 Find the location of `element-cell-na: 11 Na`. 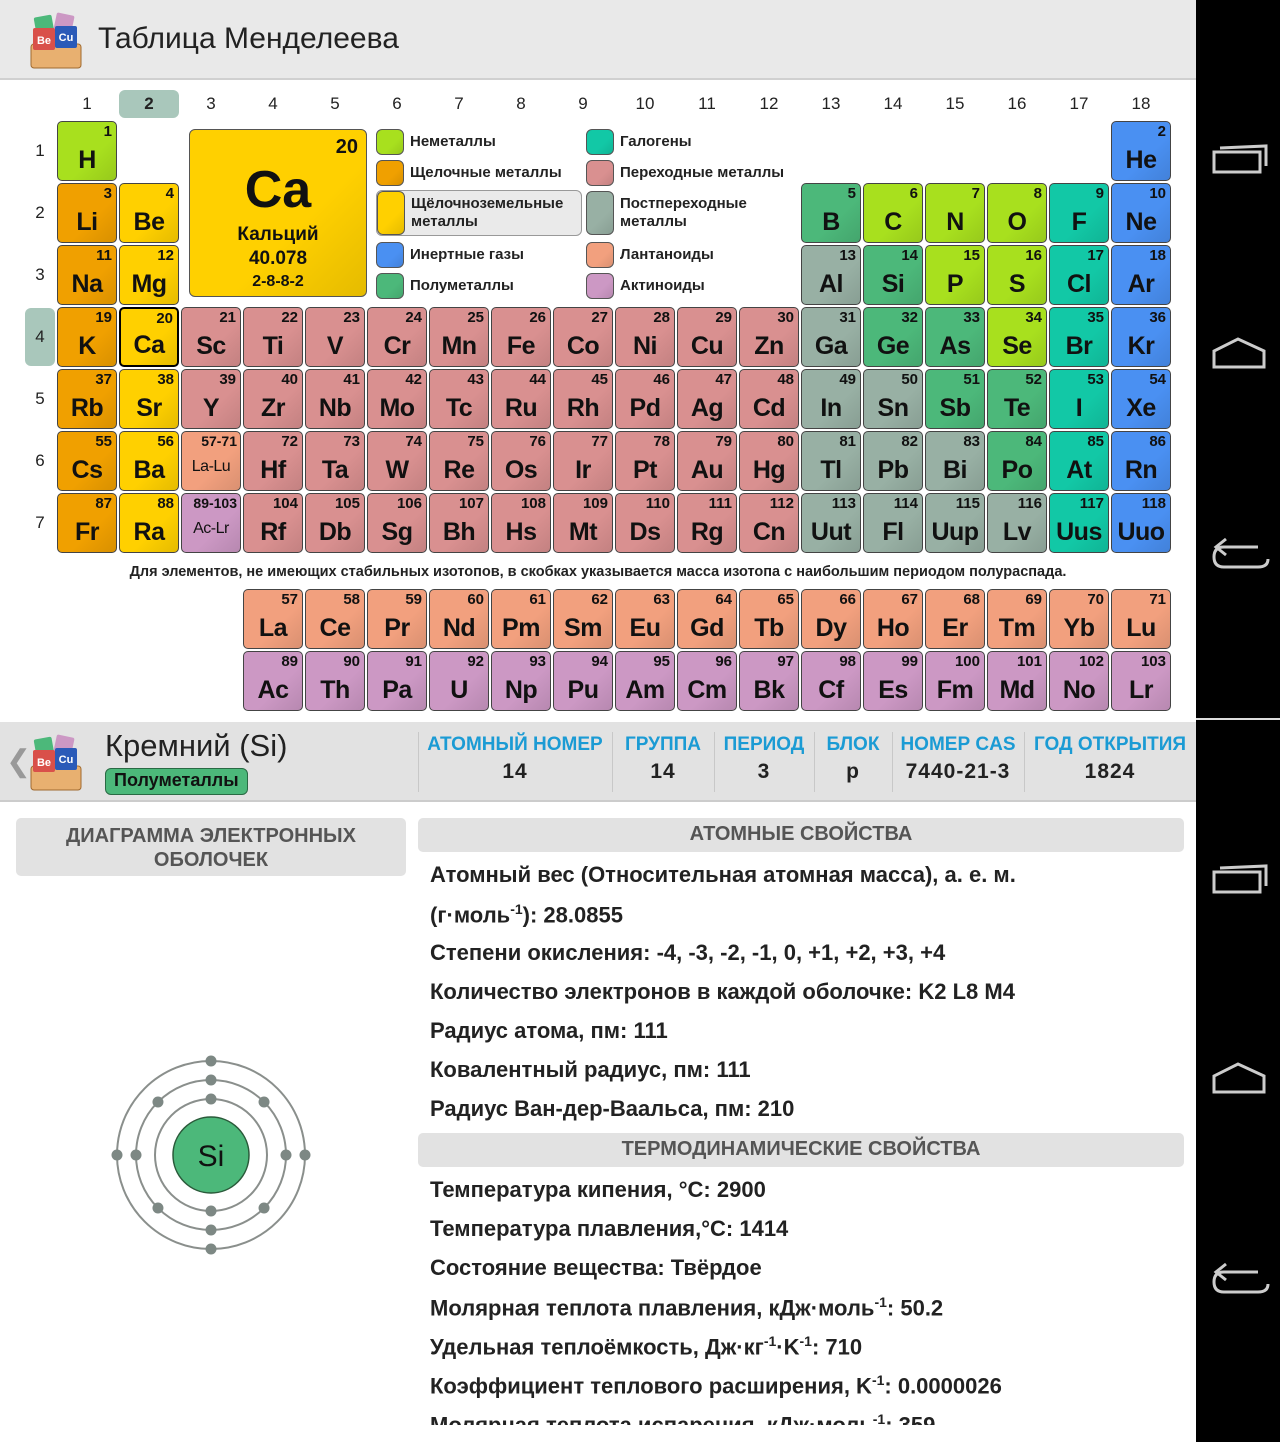

element-cell-na: 11 Na is located at coordinates (87, 275).